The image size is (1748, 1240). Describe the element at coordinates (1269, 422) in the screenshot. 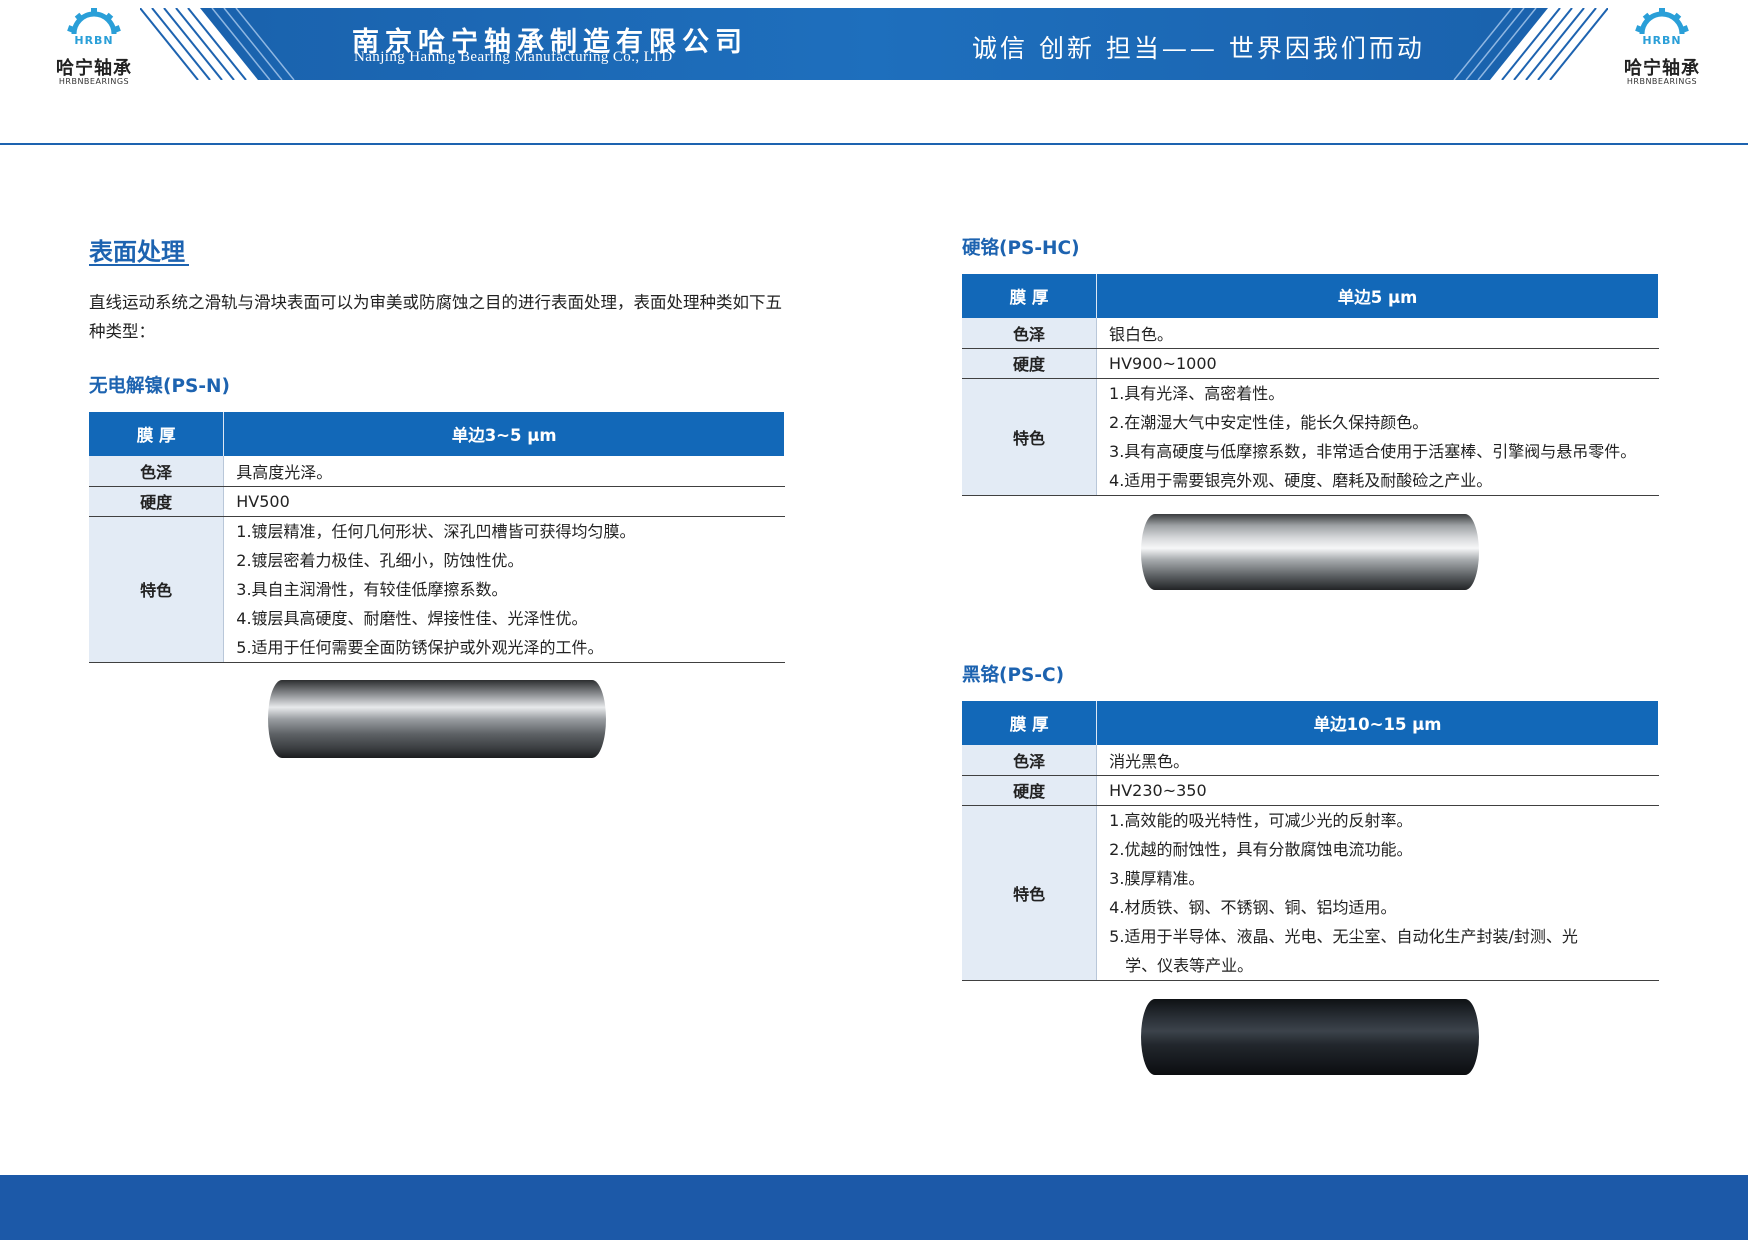

I see `list-item: 2.在潮湿大气中安定性佳，能长久保持颜色。` at that location.